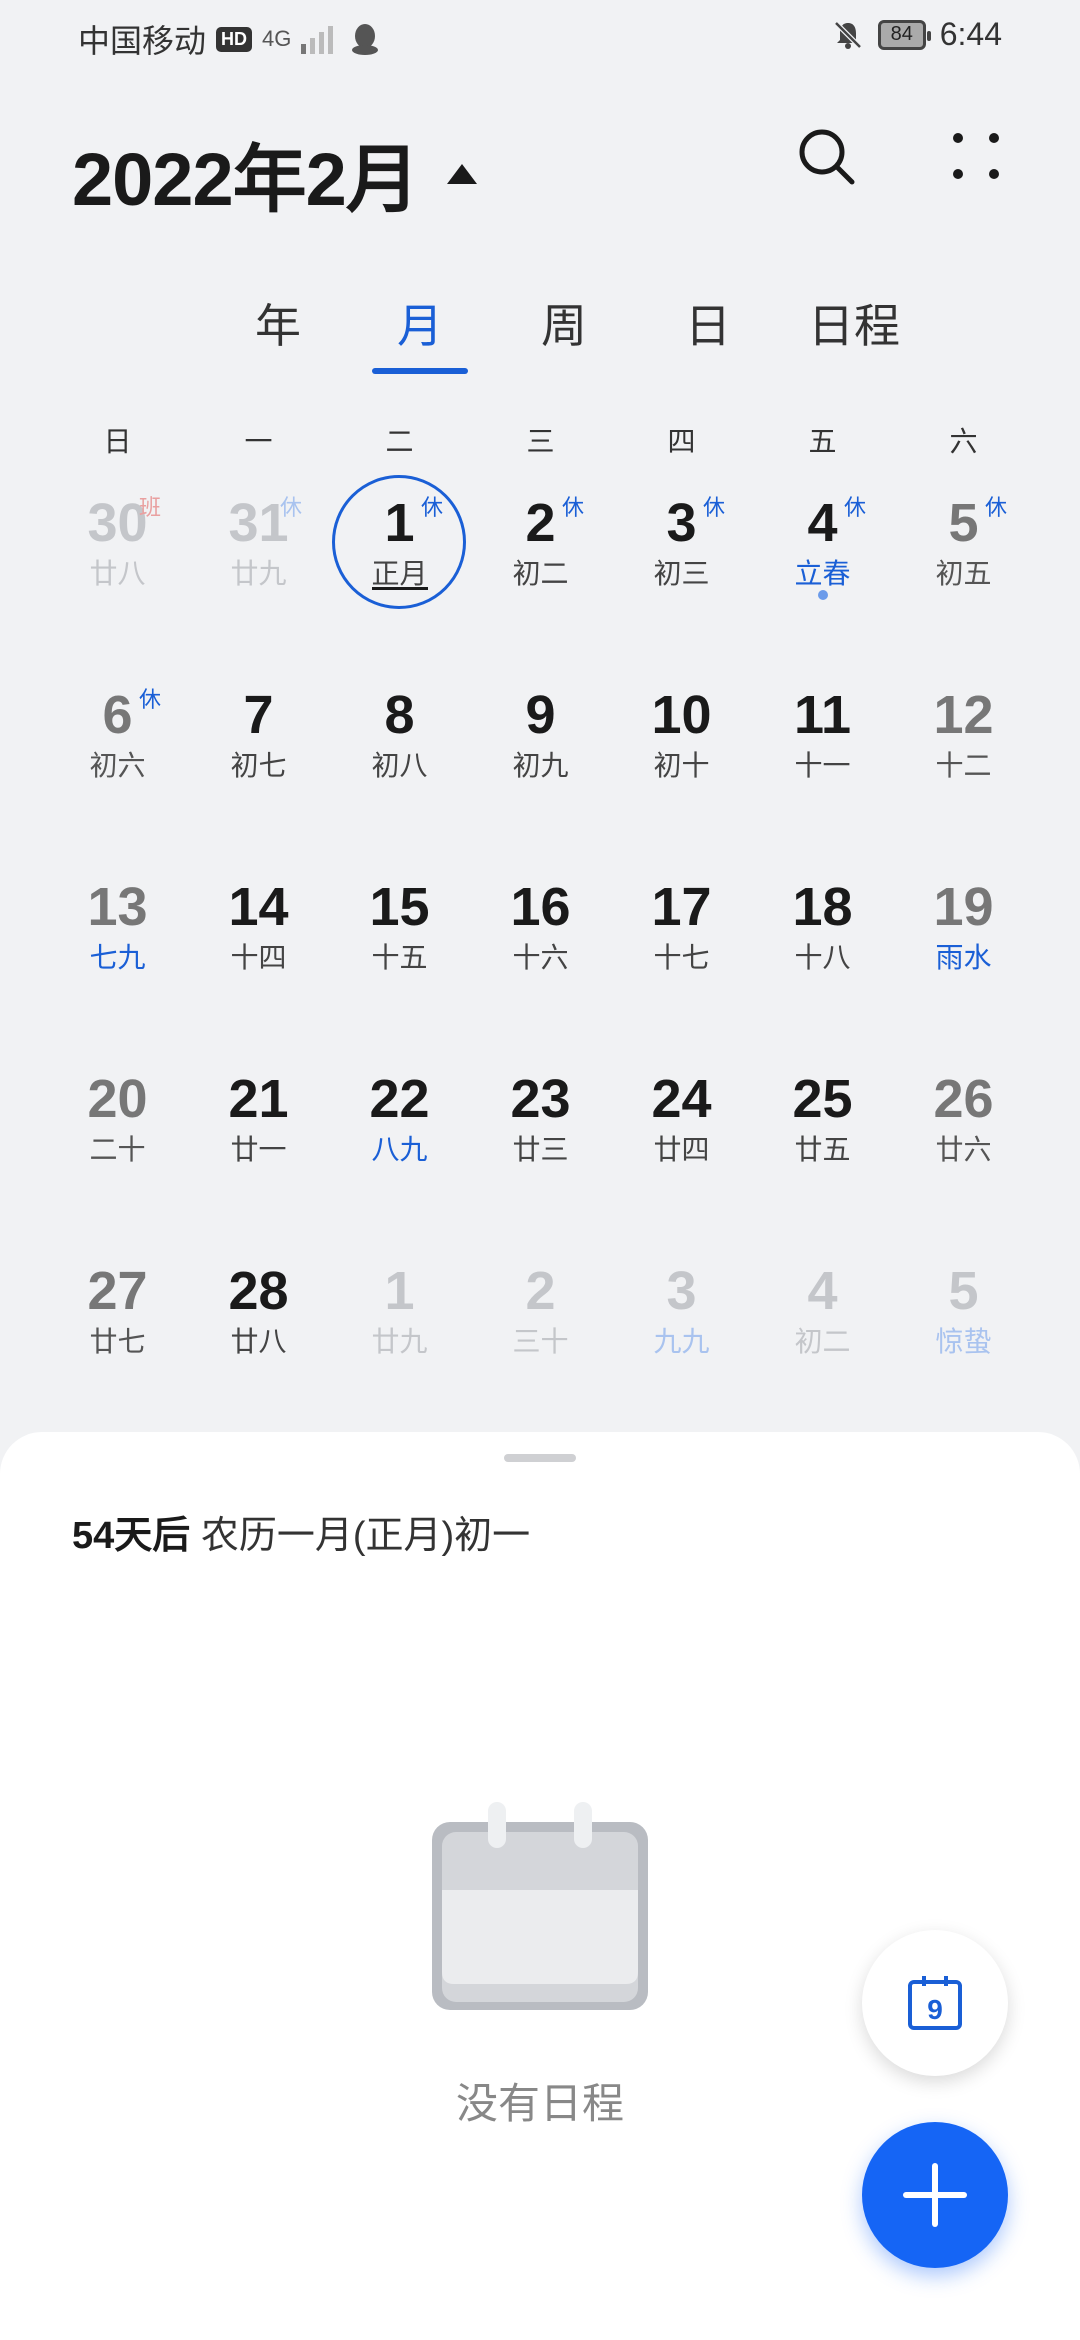  What do you see at coordinates (540, 170) in the screenshot?
I see `header: 2022年2月` at bounding box center [540, 170].